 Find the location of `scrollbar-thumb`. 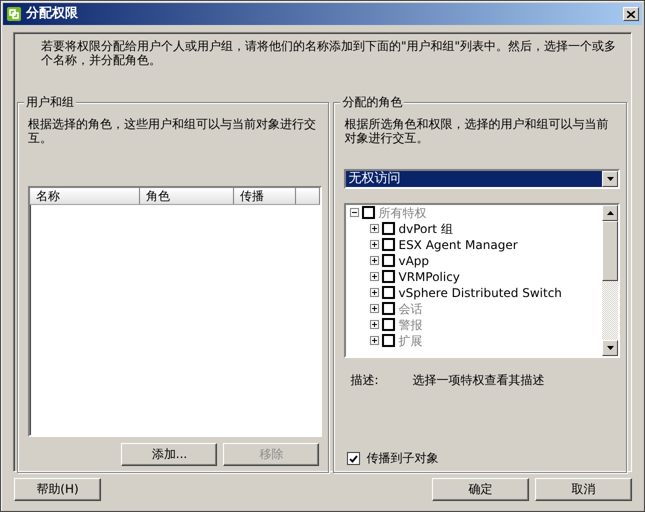

scrollbar-thumb is located at coordinates (610, 250).